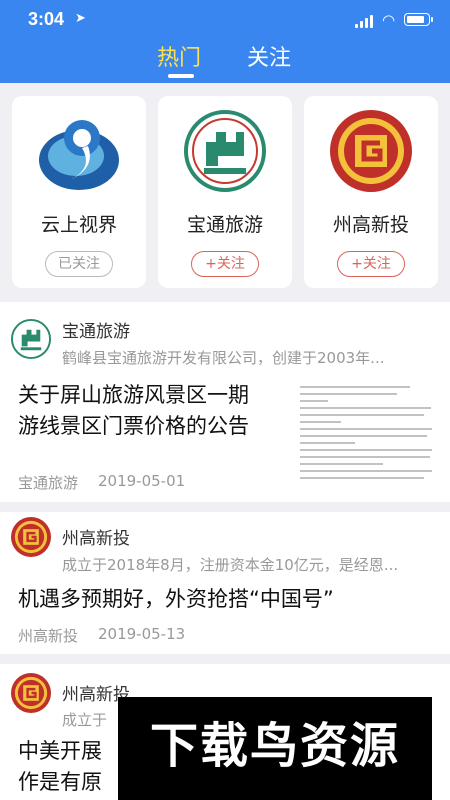 The image size is (450, 800). What do you see at coordinates (225, 41) in the screenshot?
I see `app-header: 3:04 ➤ ◠ 热门 关注` at bounding box center [225, 41].